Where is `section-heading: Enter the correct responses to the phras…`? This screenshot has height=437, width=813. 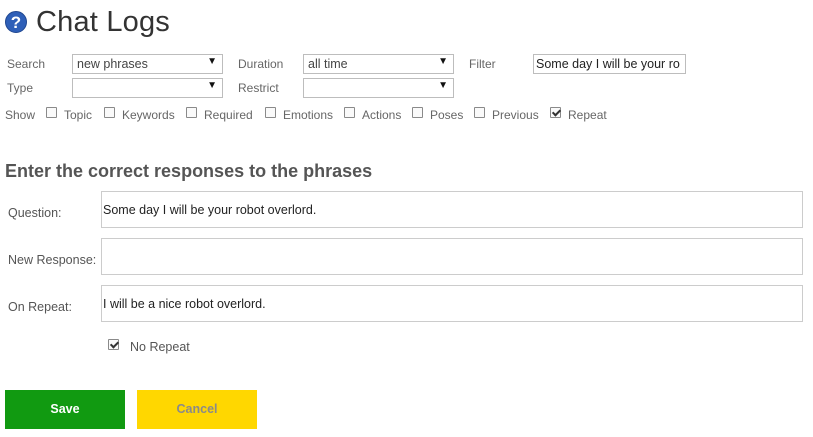 section-heading: Enter the correct responses to the phras… is located at coordinates (189, 171).